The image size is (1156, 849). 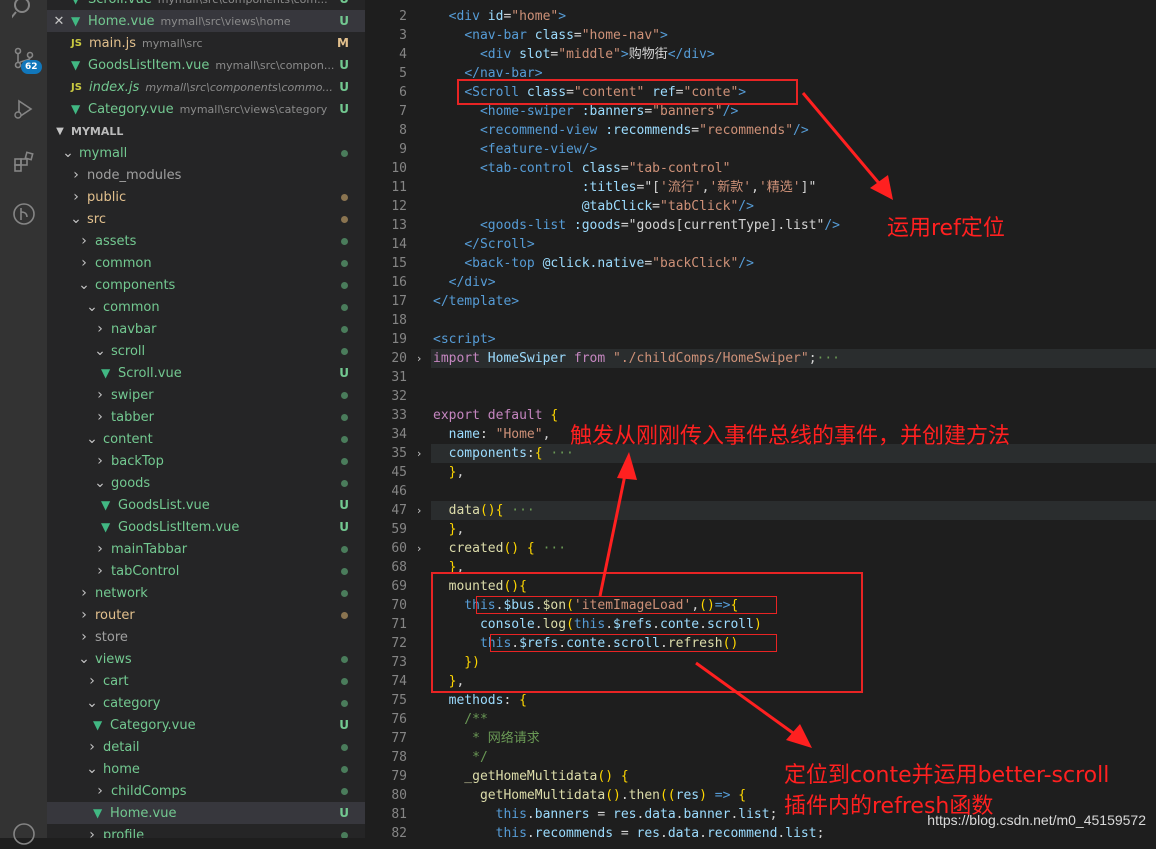 What do you see at coordinates (947, 775) in the screenshot?
I see `annotation-refresh-line1: 定位到conte并运用better-scroll` at bounding box center [947, 775].